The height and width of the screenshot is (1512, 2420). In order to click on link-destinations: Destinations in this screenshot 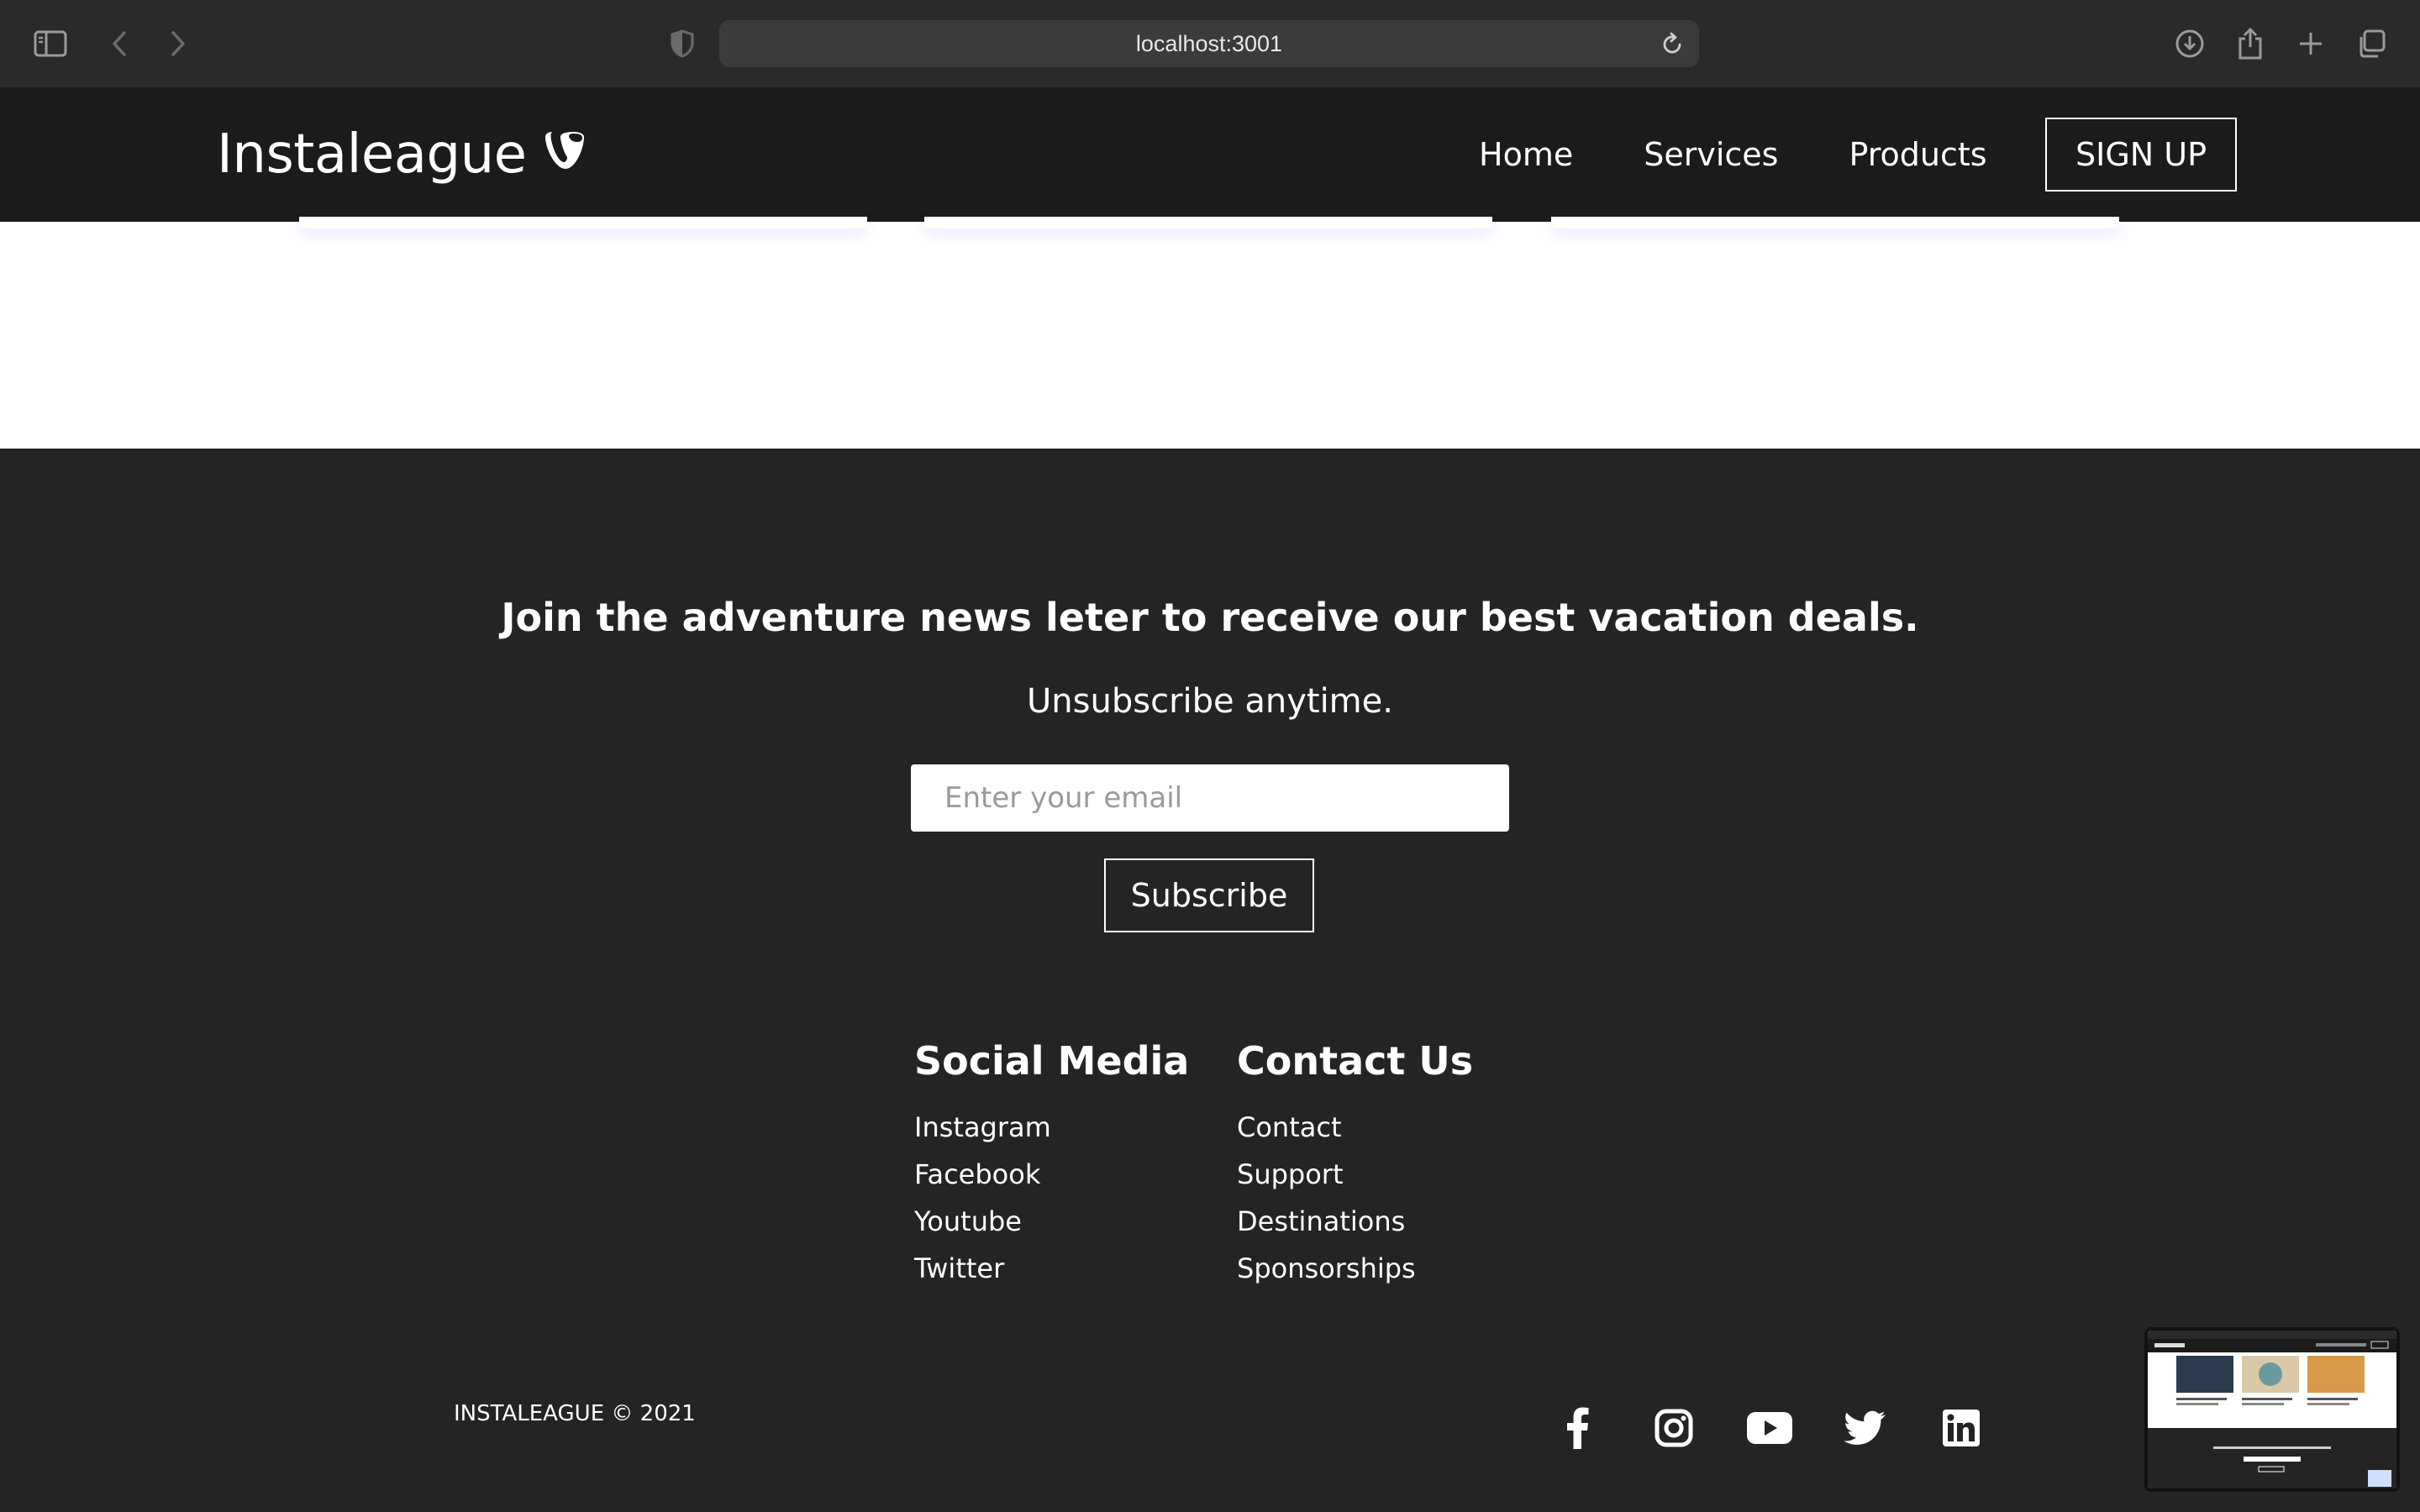, I will do `click(1355, 1221)`.